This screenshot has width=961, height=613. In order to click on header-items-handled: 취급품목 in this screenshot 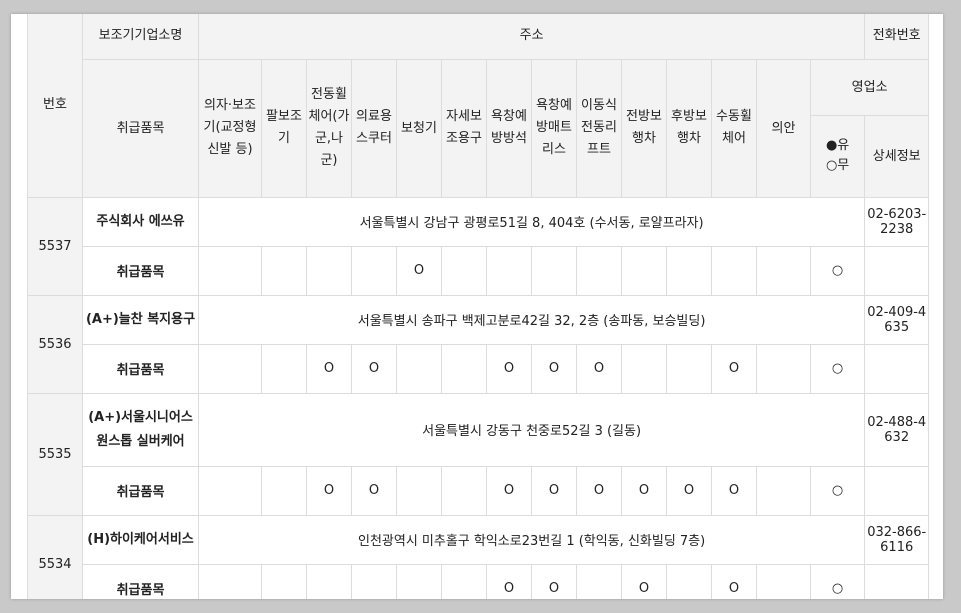, I will do `click(140, 128)`.